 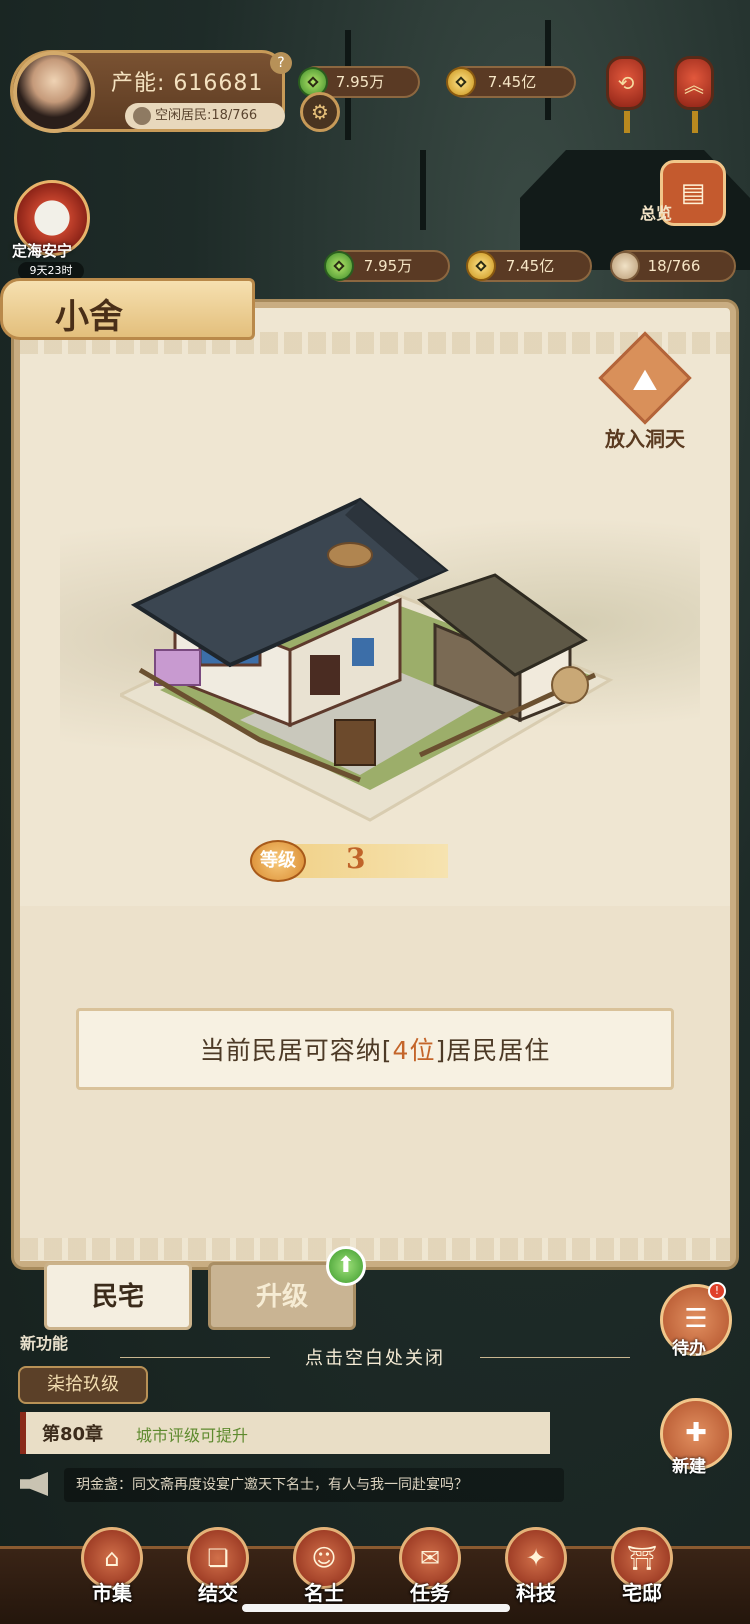 I want to click on speaker-icon, so click(x=34, y=1484).